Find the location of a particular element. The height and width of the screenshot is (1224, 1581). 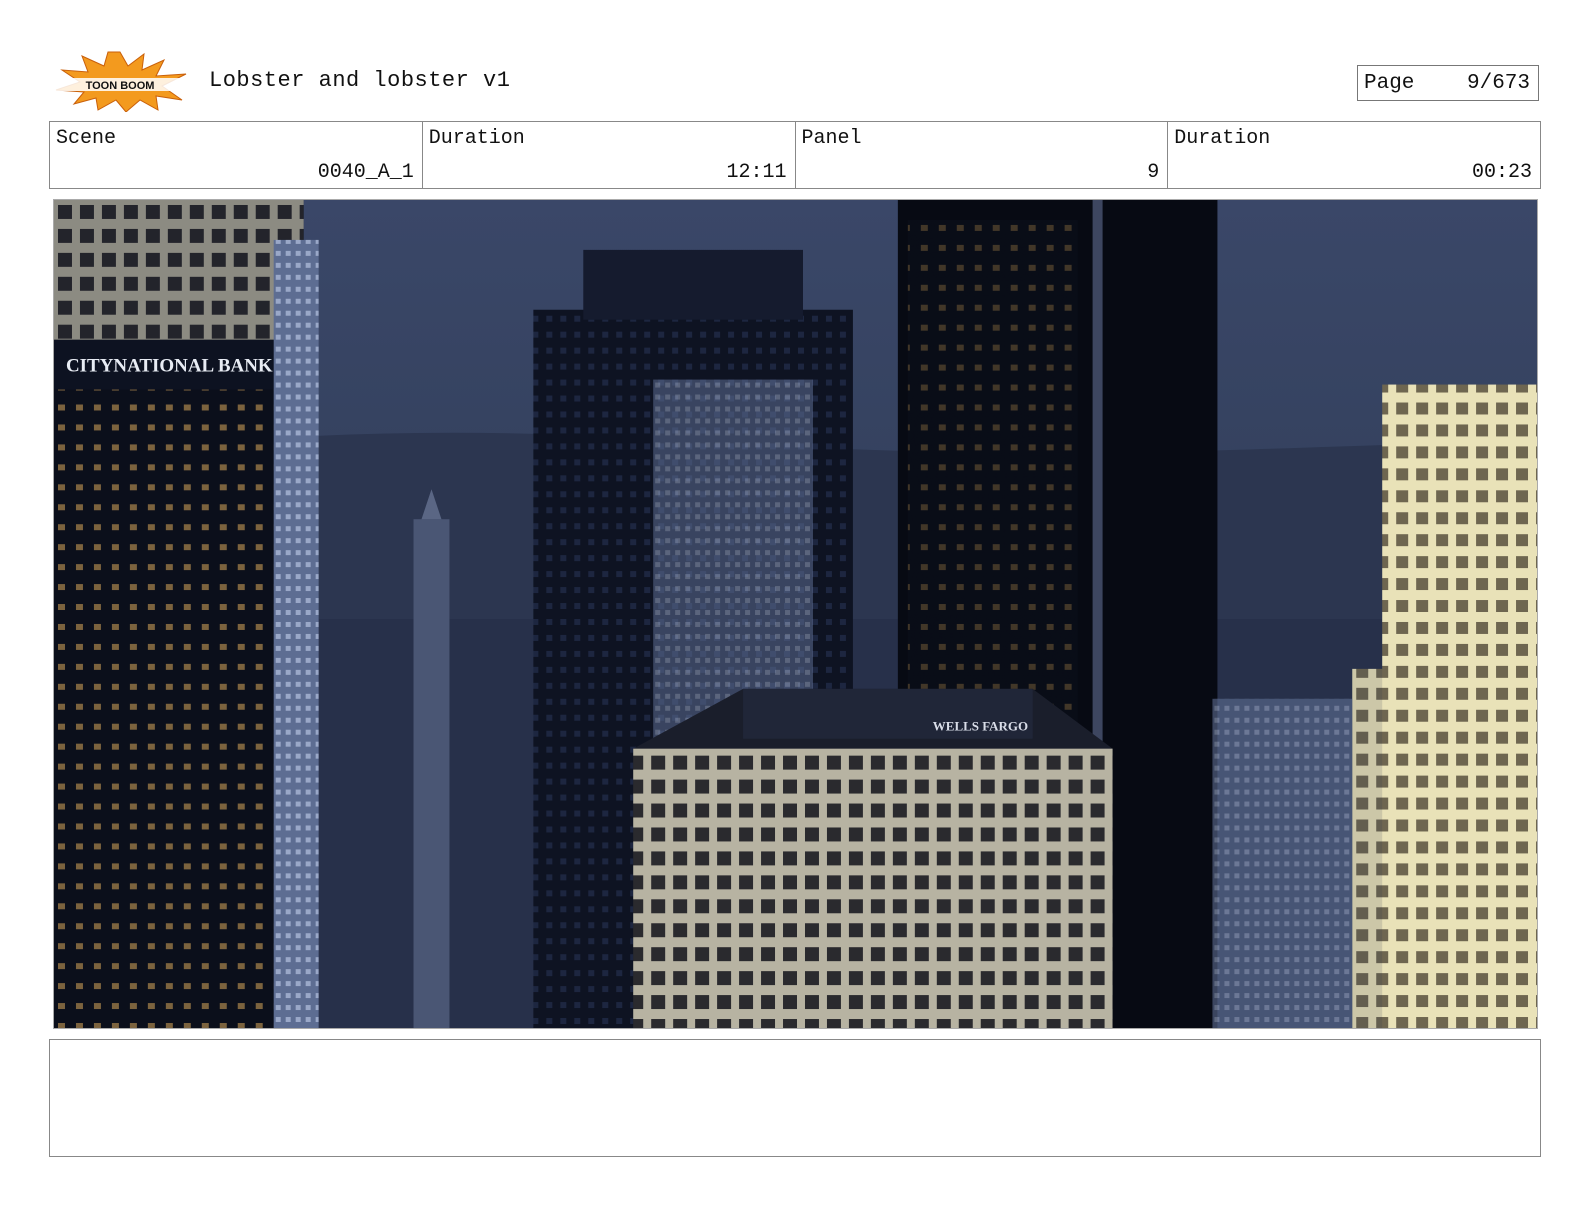

panel-duration-label: Duration is located at coordinates (1222, 138).